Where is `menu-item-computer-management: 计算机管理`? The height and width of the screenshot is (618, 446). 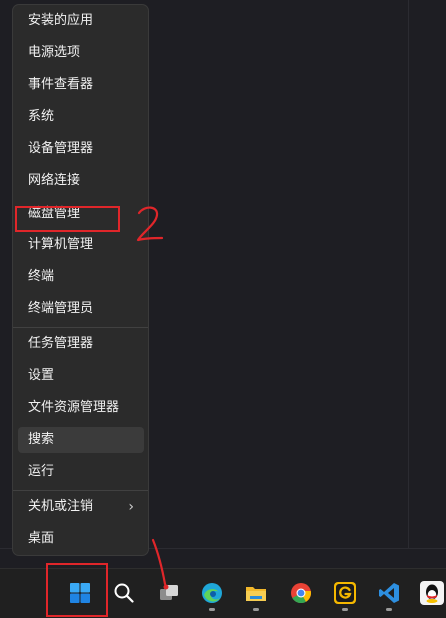
menu-item-computer-management: 计算机管理 is located at coordinates (81, 245).